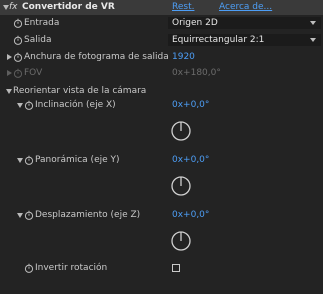 The width and height of the screenshot is (323, 294). I want to click on param-entrada: Entrada Origen 2D, so click(161, 23).